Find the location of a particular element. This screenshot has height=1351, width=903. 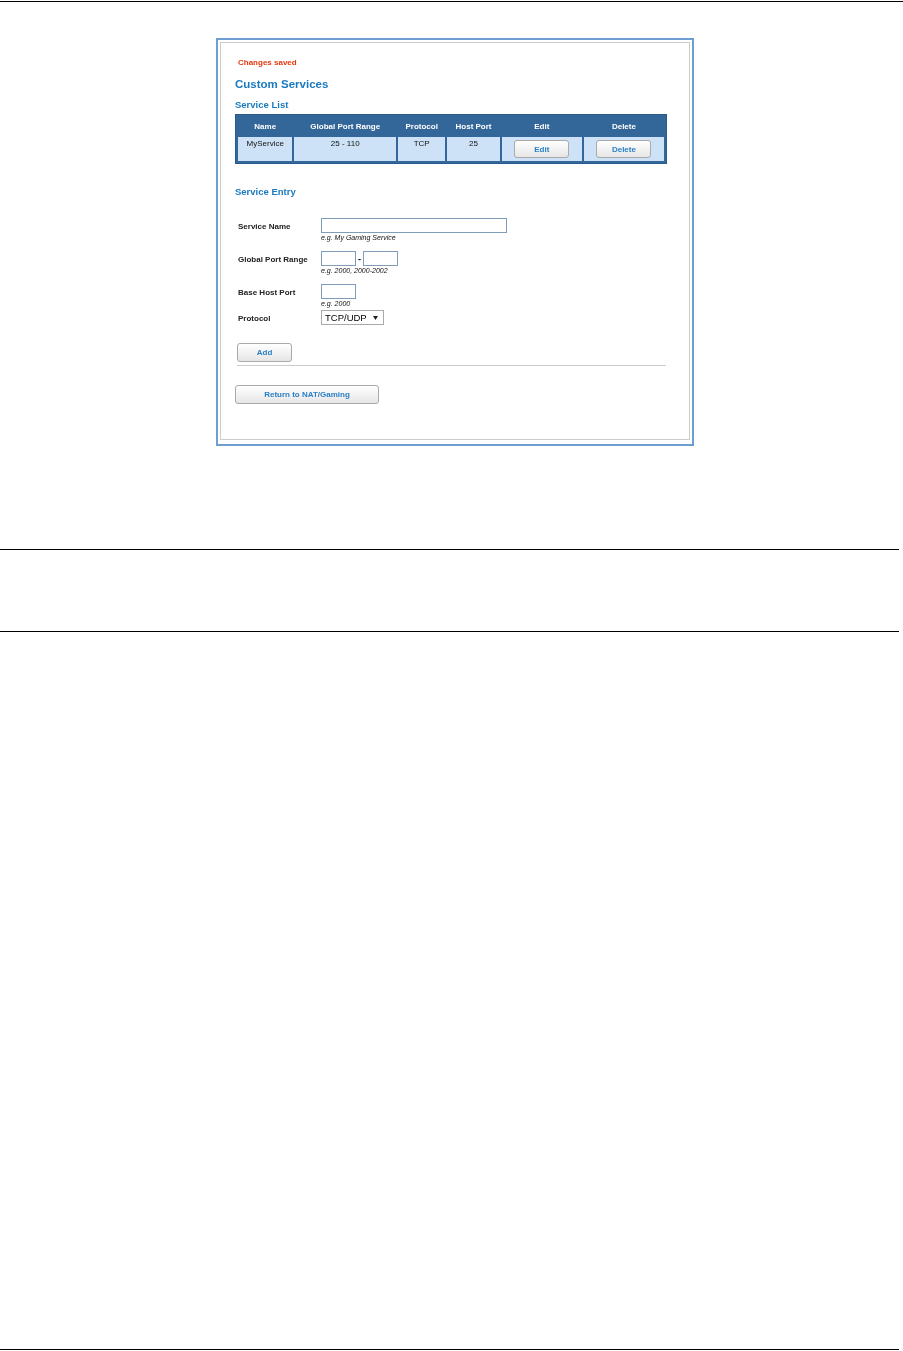

field-label: Global Port Range is located at coordinates (273, 259).